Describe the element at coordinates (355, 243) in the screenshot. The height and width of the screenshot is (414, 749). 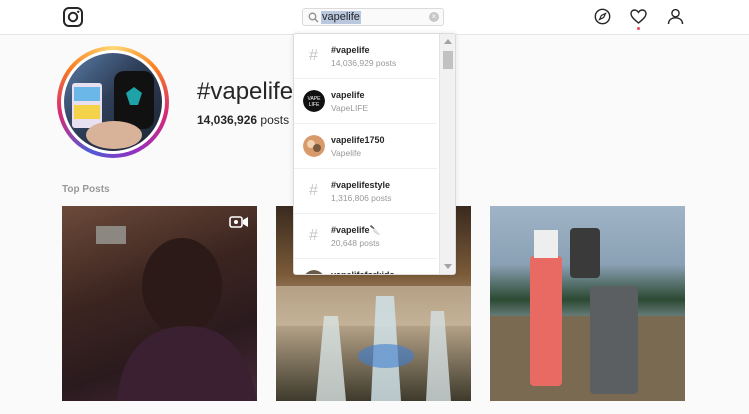
I see `suggestion-subtitle: 20,648 posts` at that location.